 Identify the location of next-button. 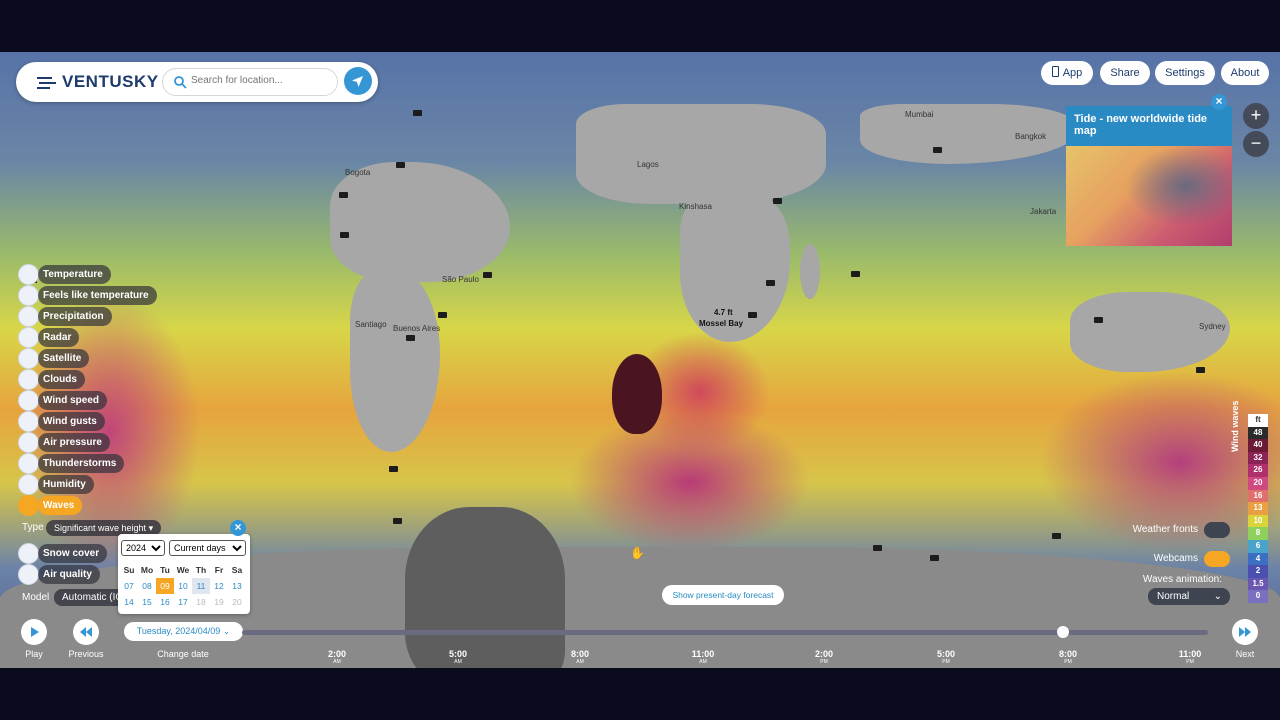
(1245, 632).